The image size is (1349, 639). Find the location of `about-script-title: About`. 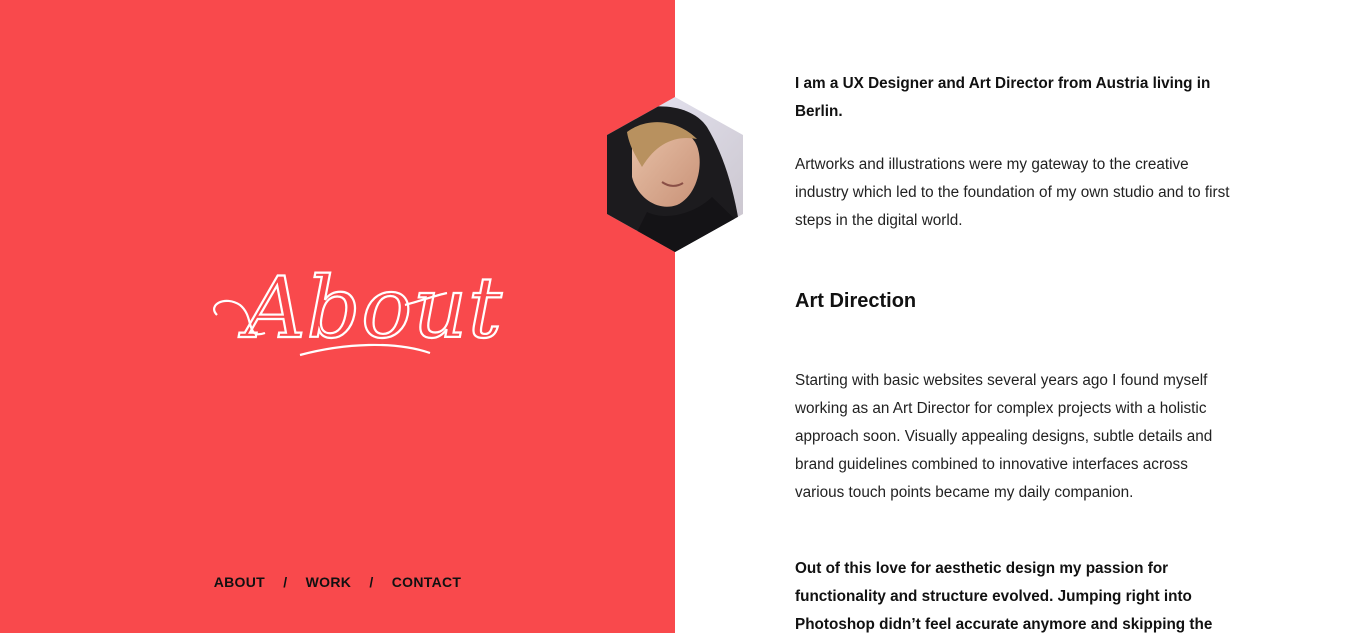

about-script-title: About is located at coordinates (354, 310).